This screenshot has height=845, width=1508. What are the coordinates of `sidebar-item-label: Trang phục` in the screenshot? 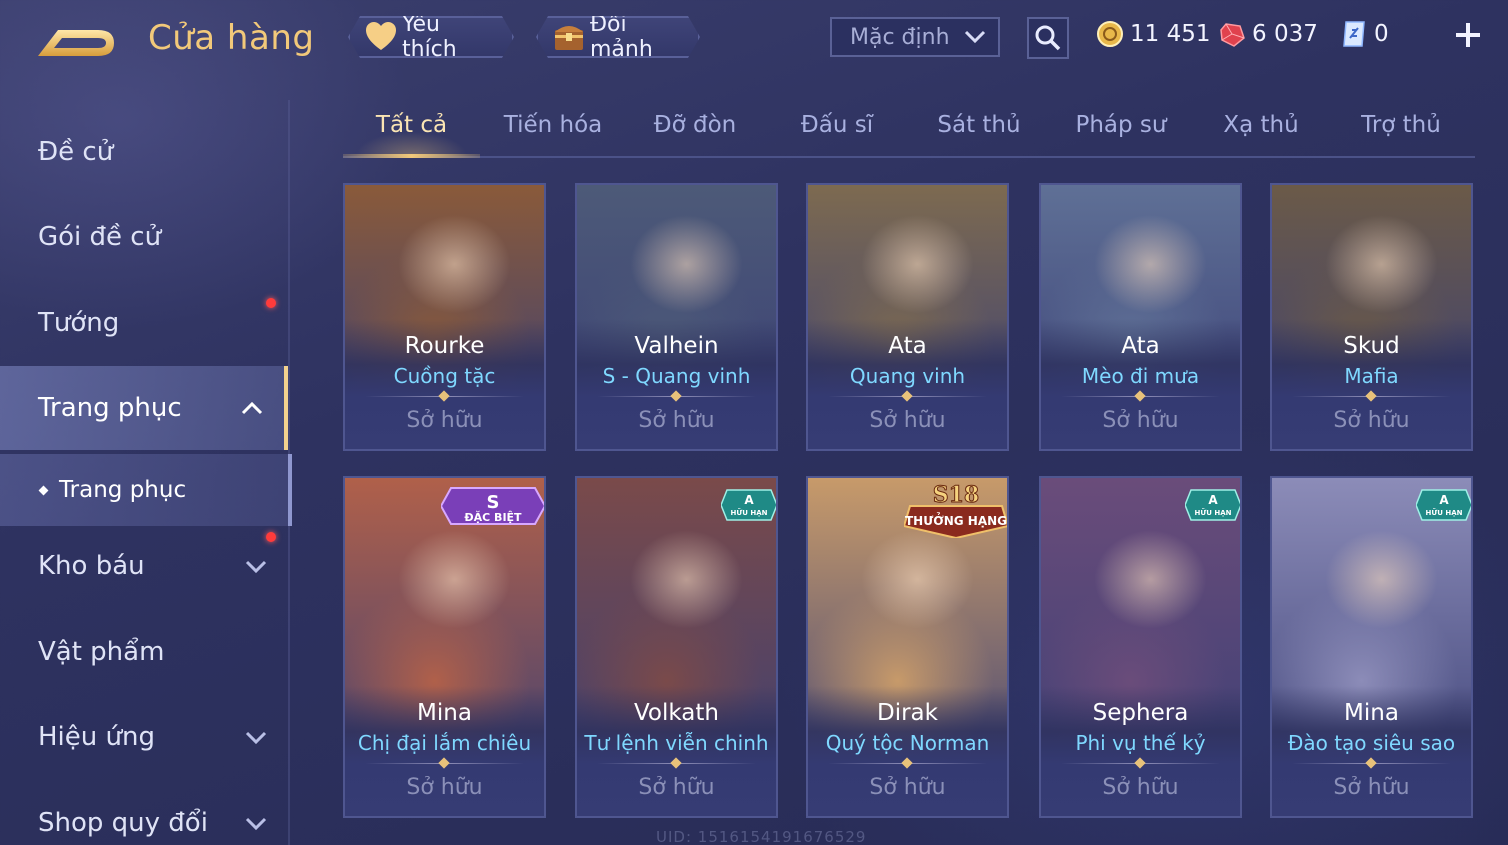 It's located at (110, 408).